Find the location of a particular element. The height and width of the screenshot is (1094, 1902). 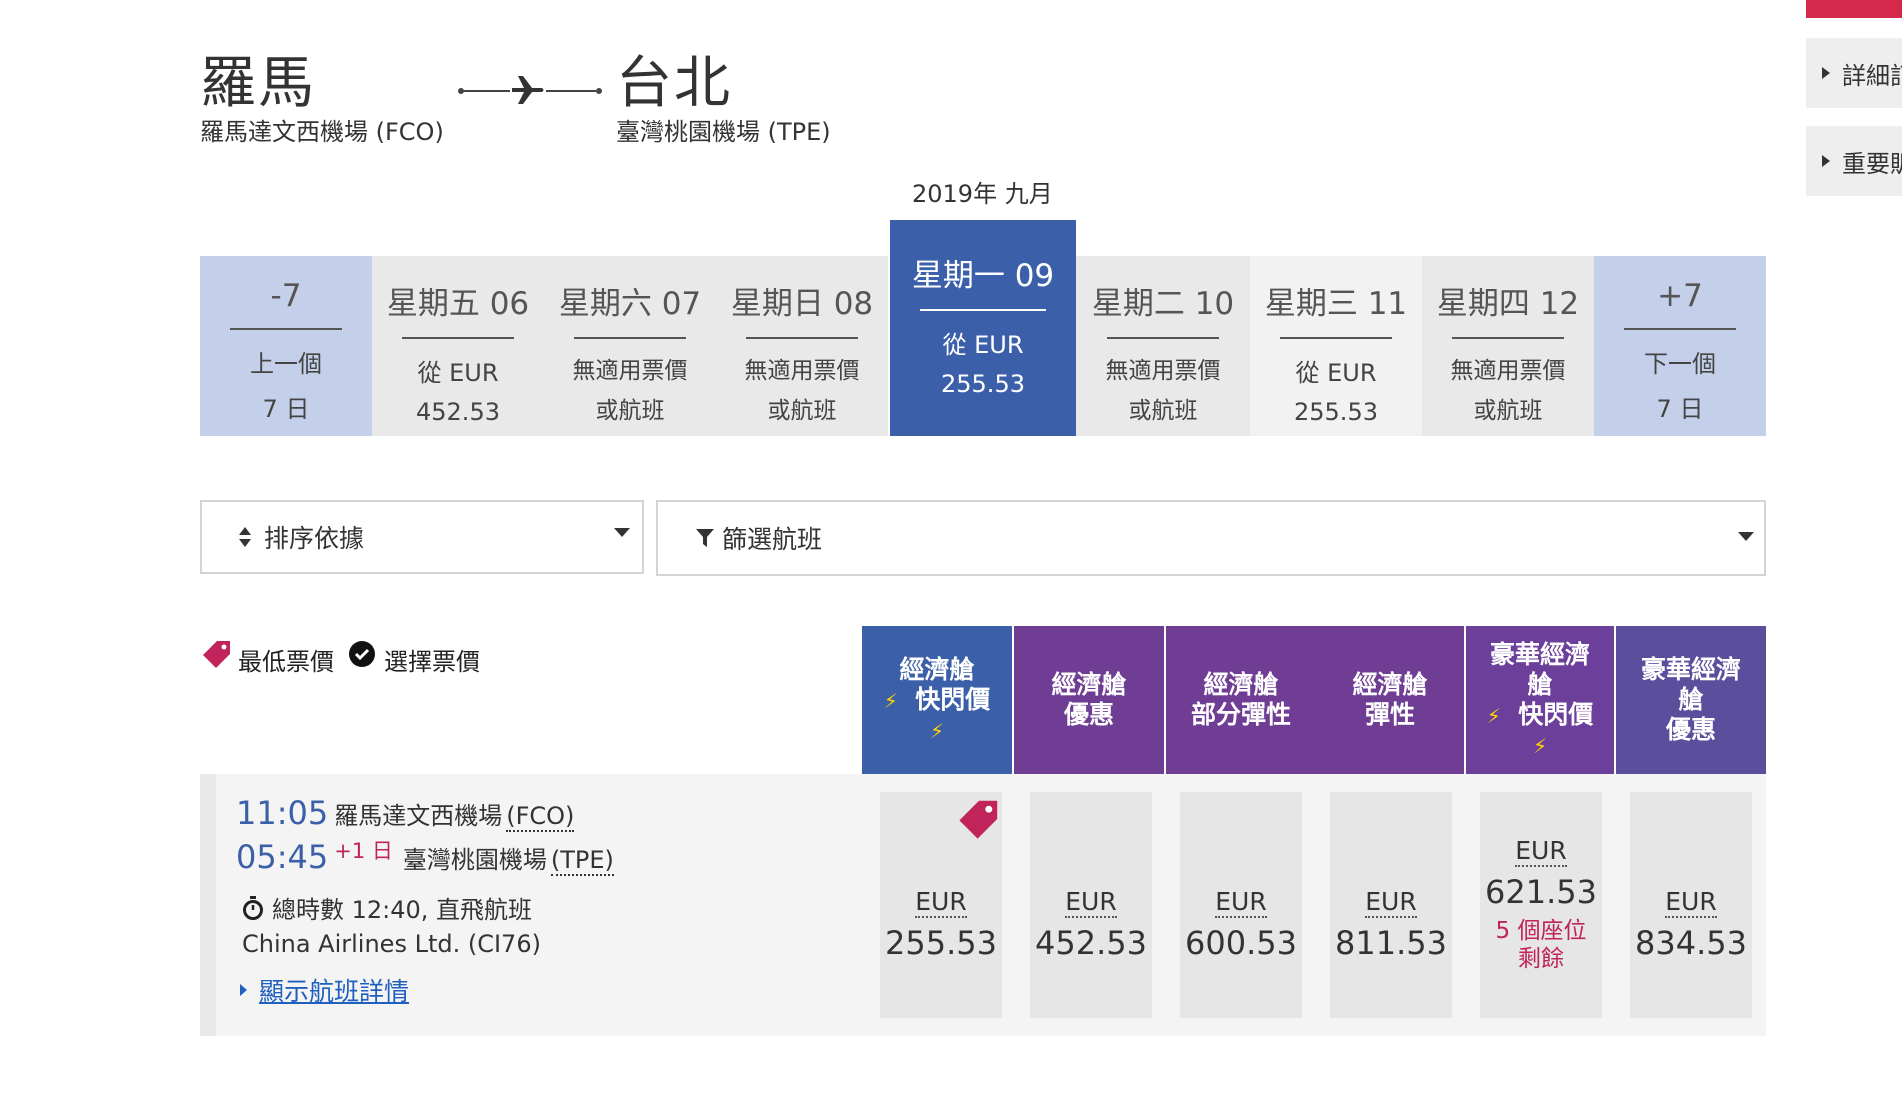

origin-city: 羅馬 is located at coordinates (258, 83).